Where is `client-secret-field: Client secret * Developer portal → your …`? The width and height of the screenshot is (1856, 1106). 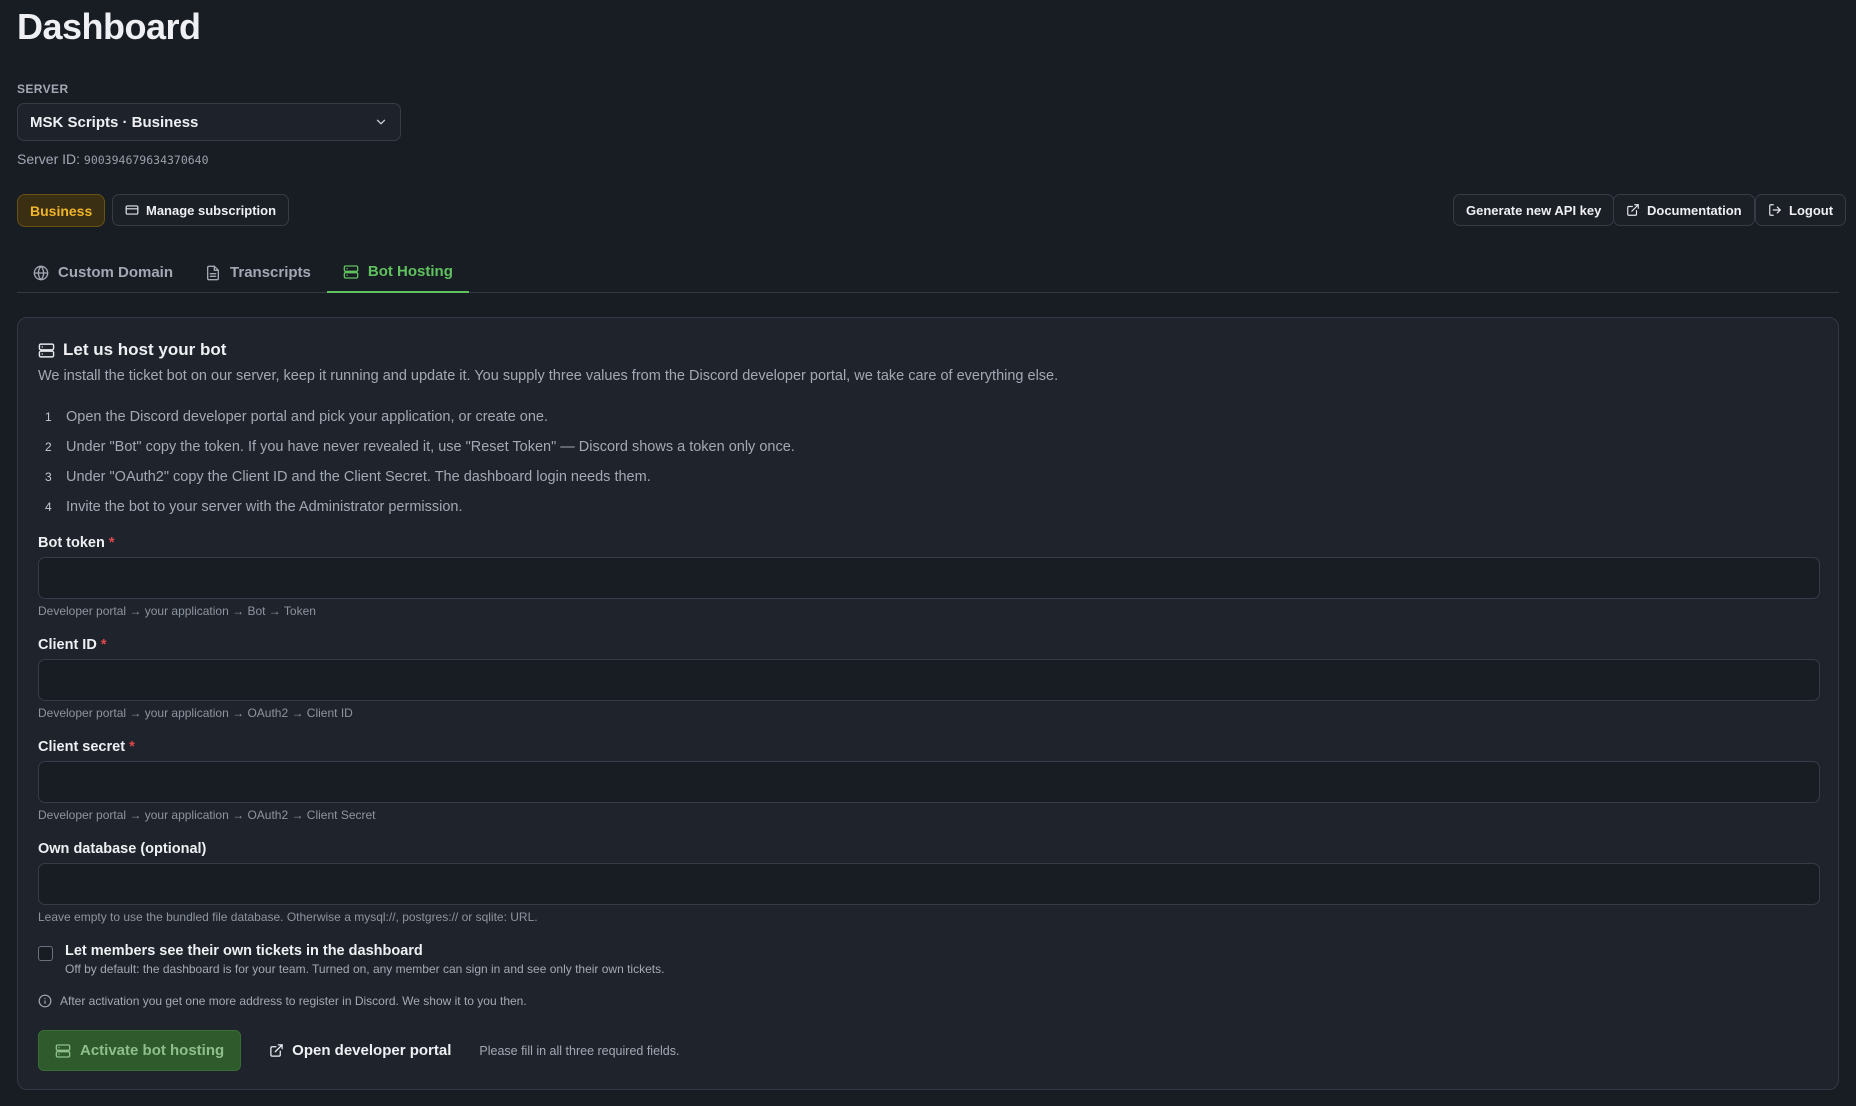 client-secret-field: Client secret * Developer portal → your … is located at coordinates (929, 780).